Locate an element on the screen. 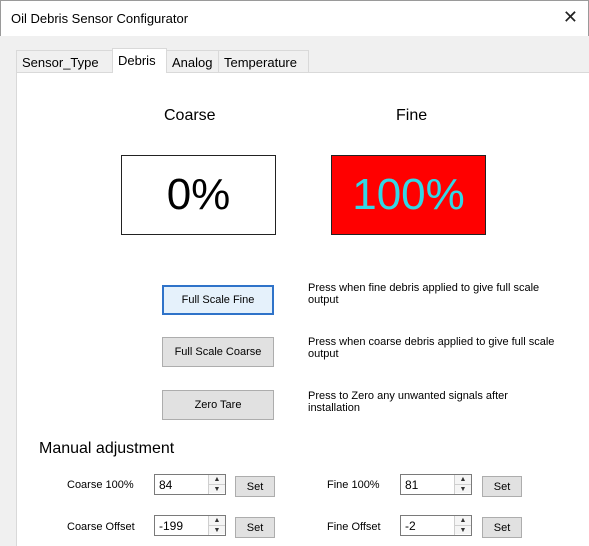 The image size is (589, 546). window-title: Oil Debris Sensor Configurator is located at coordinates (100, 18).